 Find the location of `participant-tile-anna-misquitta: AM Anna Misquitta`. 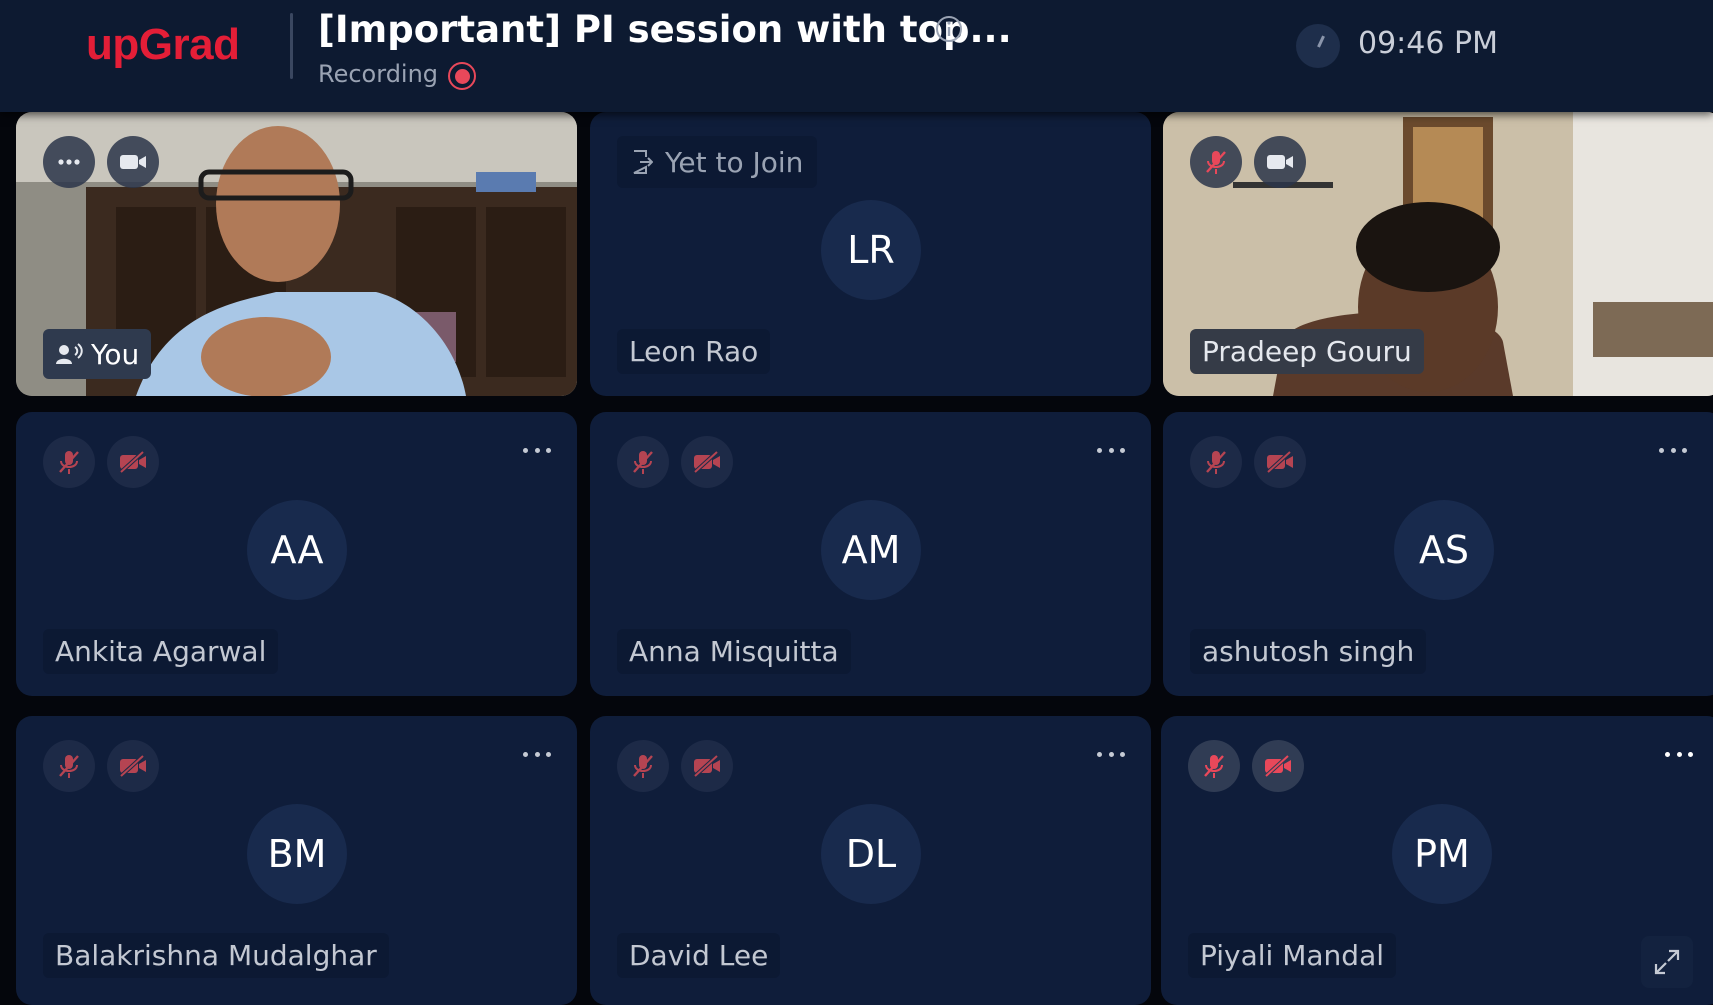

participant-tile-anna-misquitta: AM Anna Misquitta is located at coordinates (870, 554).